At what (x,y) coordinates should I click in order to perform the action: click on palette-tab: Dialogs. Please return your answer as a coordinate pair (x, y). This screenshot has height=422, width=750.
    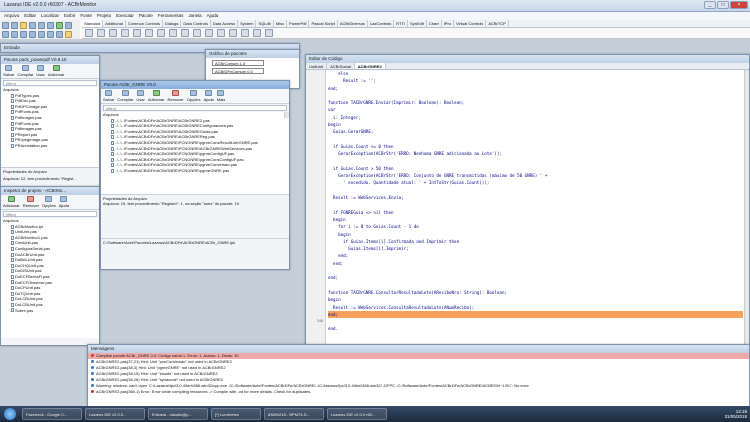
    Looking at the image, I should click on (172, 23).